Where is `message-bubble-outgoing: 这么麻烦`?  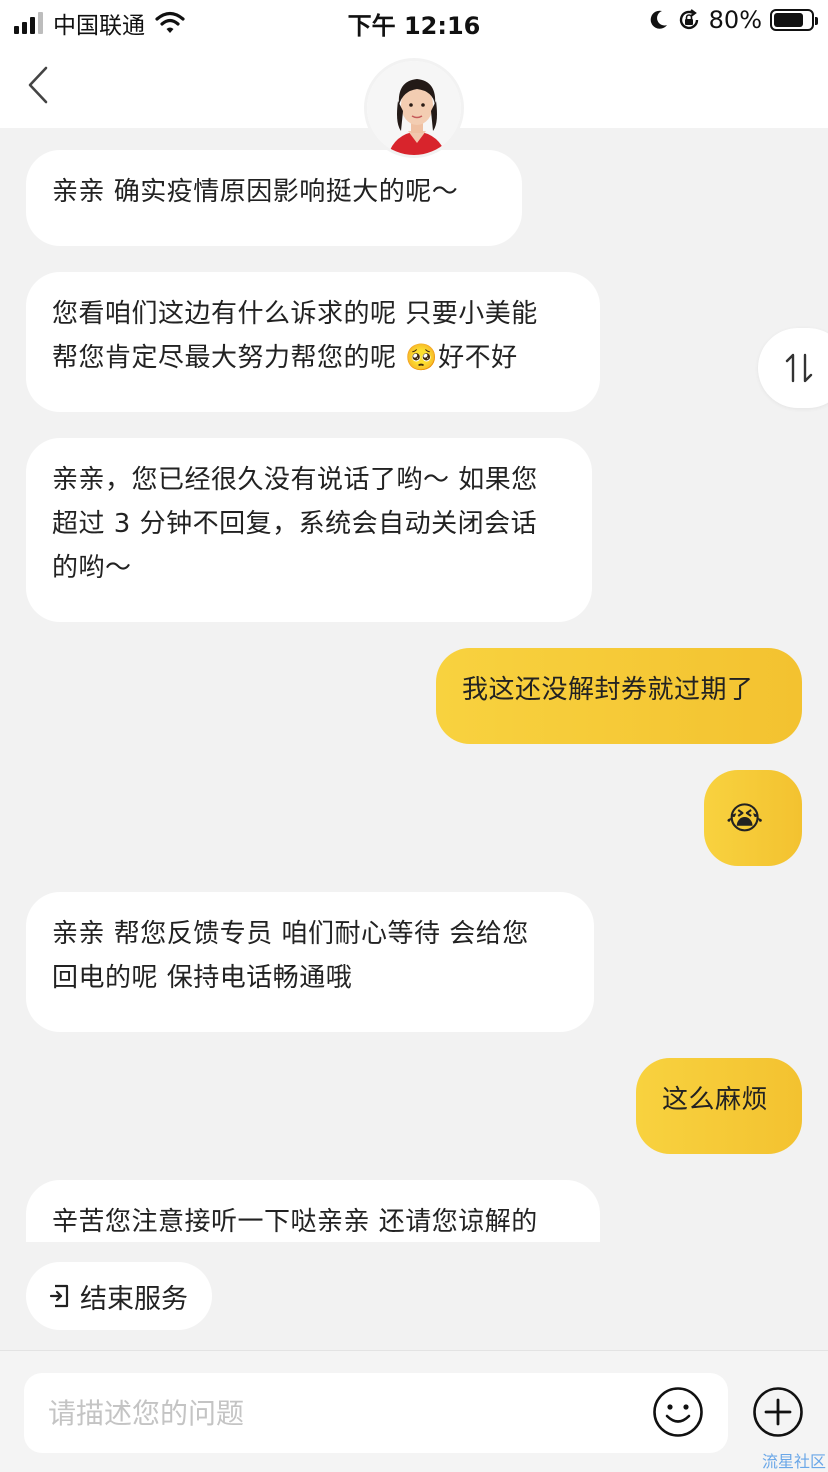
message-bubble-outgoing: 这么麻烦 is located at coordinates (719, 1106).